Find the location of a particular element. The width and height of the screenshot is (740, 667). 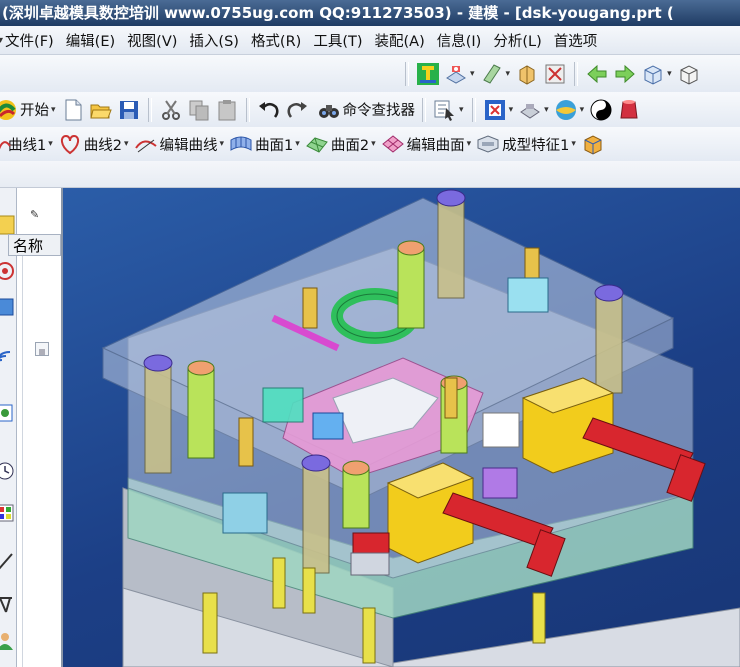

save-icon is located at coordinates (129, 110).